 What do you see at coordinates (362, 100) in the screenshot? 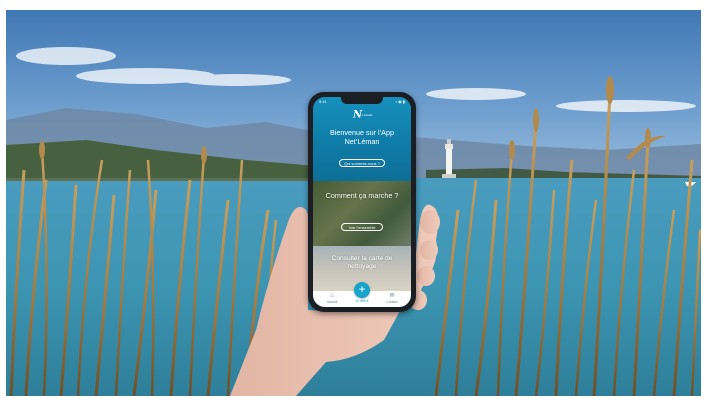
I see `phone-notch` at bounding box center [362, 100].